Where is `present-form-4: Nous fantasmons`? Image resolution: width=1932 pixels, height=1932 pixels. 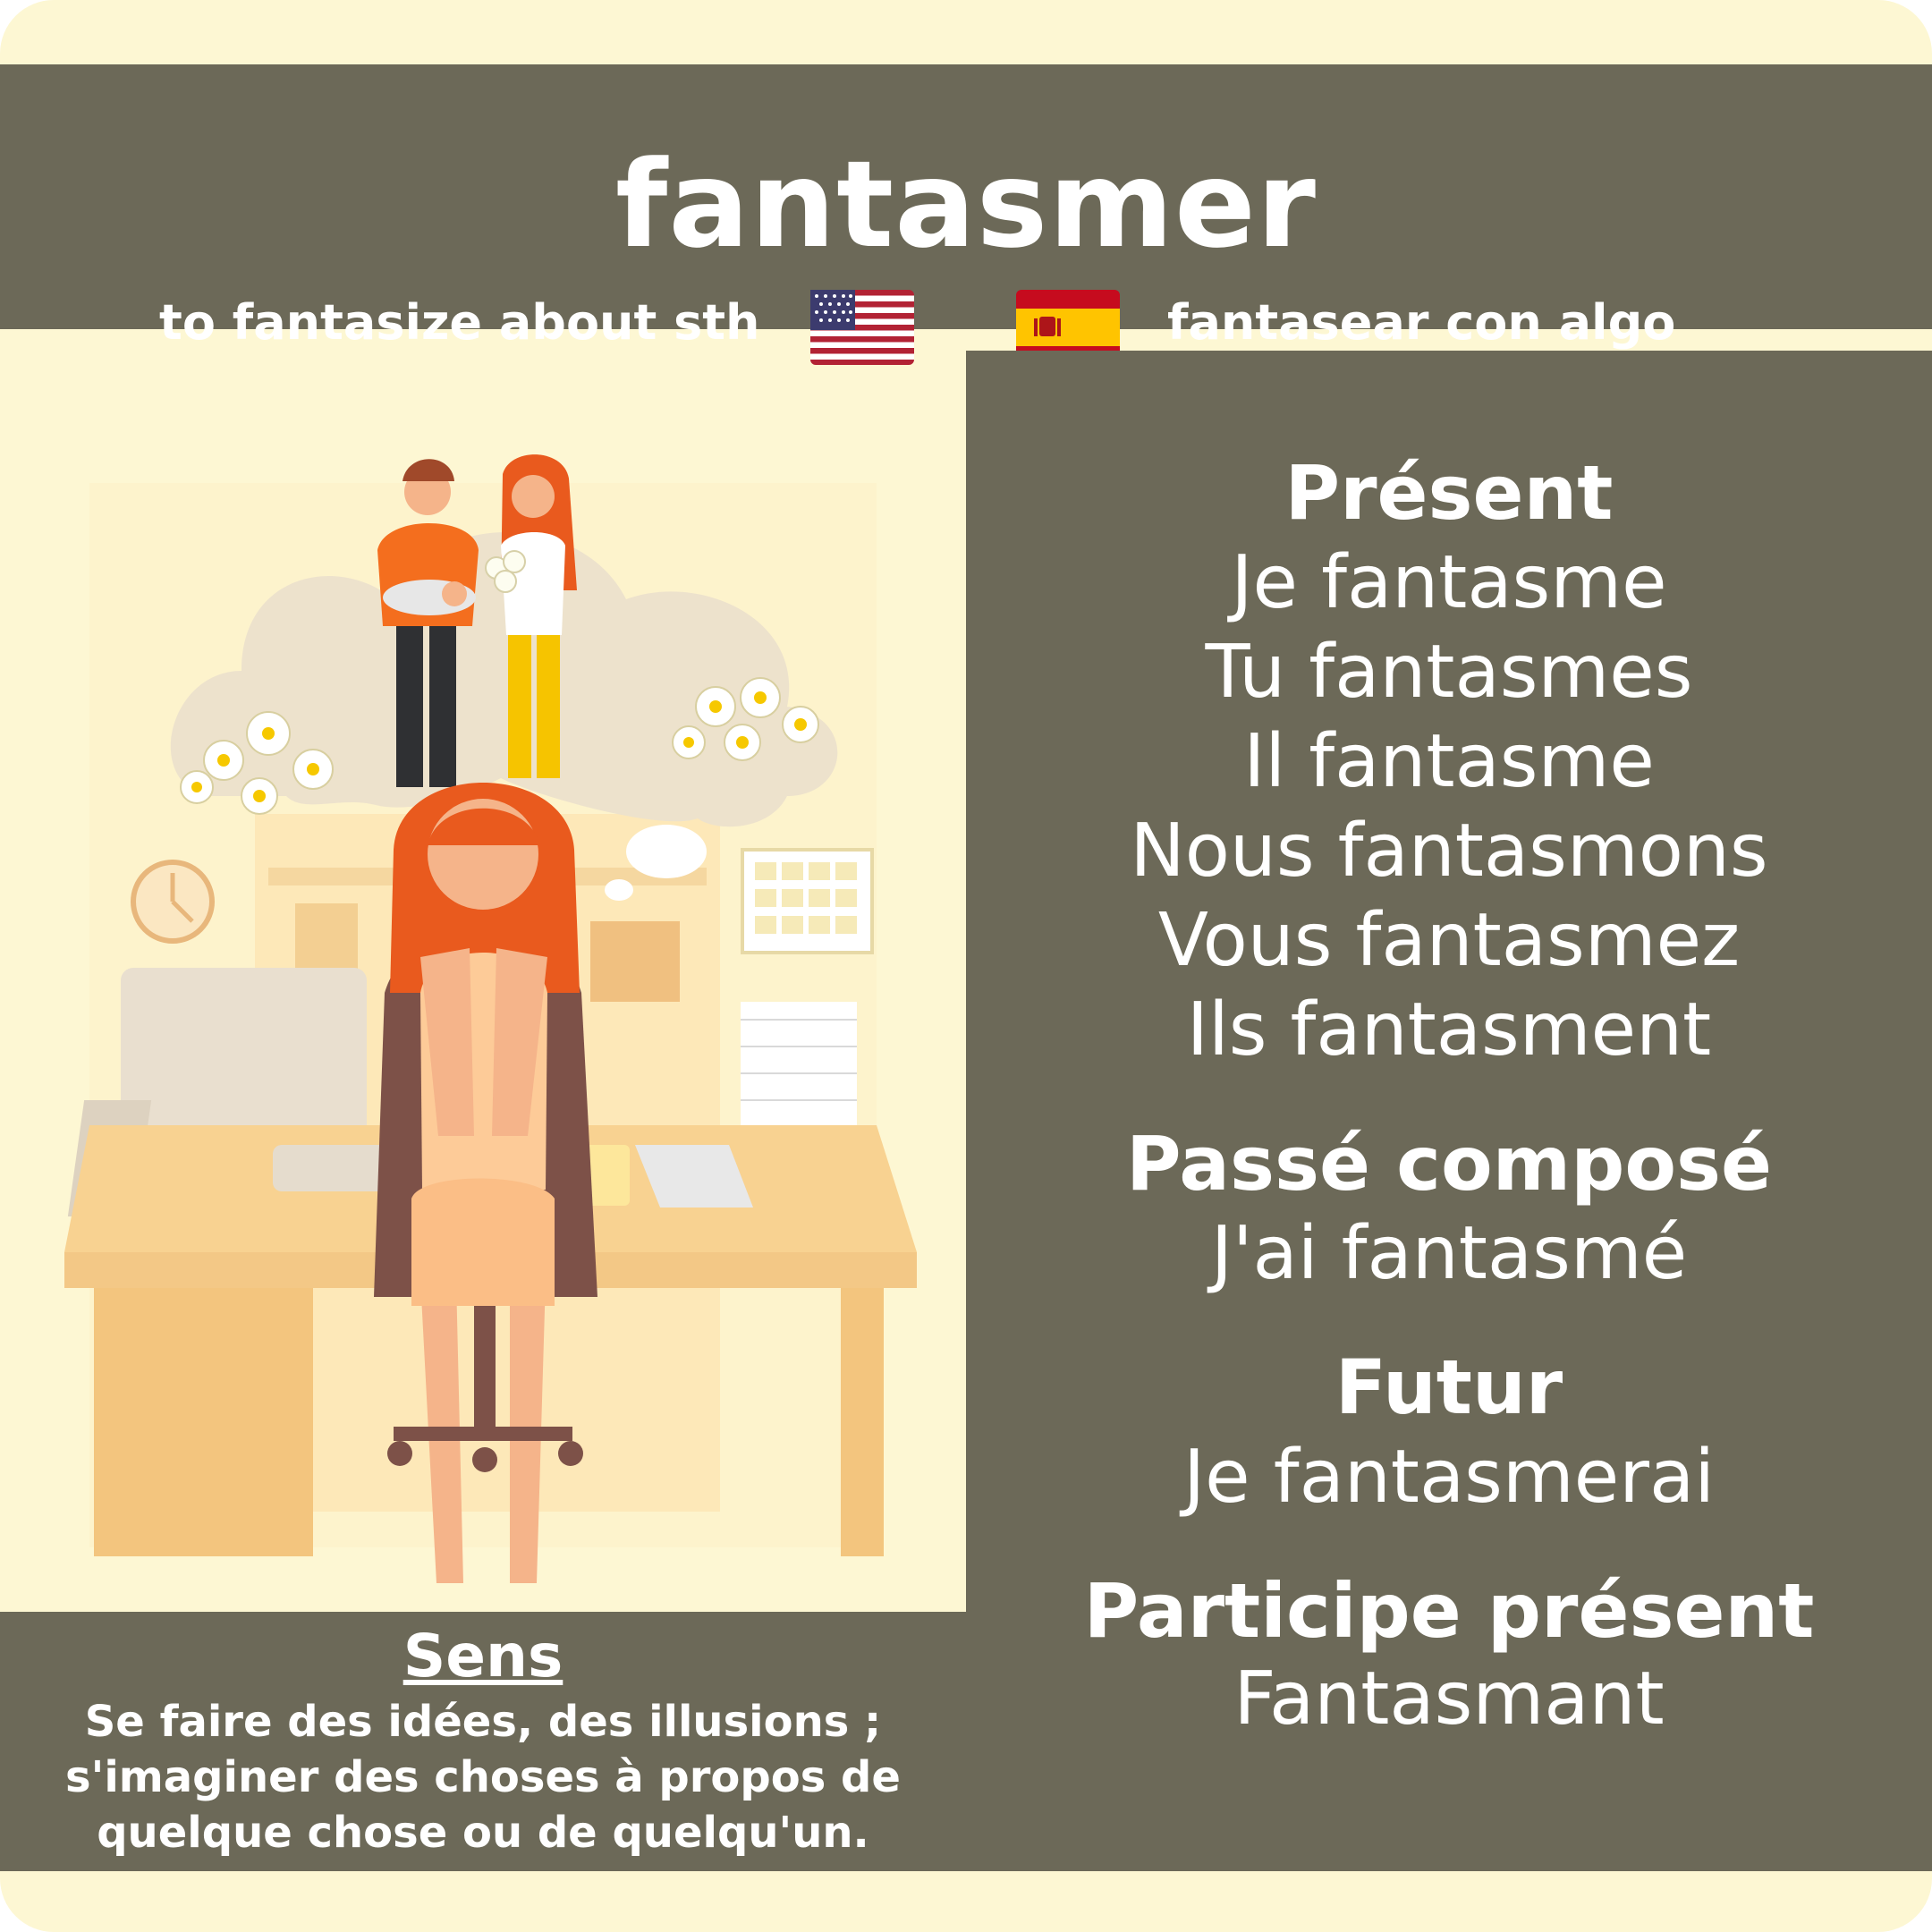 present-form-4: Nous fantasmons is located at coordinates (1449, 851).